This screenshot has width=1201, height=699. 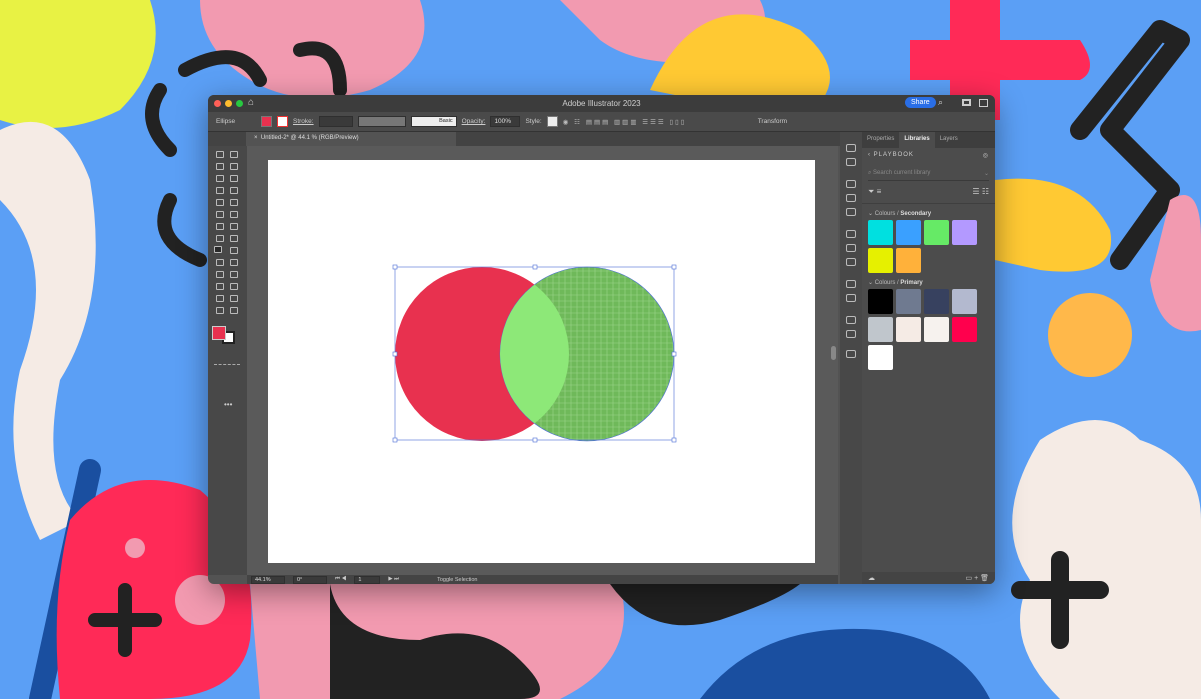 I want to click on zoom-level-field: 44.1%, so click(x=268, y=579).